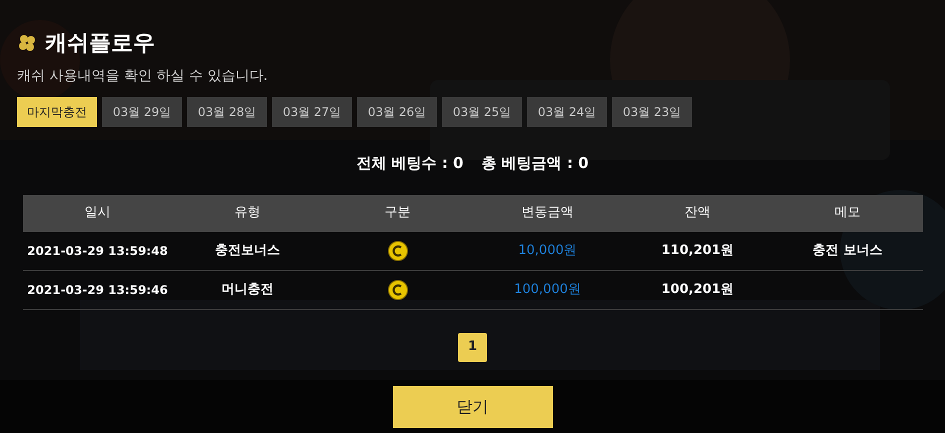  What do you see at coordinates (697, 289) in the screenshot?
I see `table-cell-text: 100,201원` at bounding box center [697, 289].